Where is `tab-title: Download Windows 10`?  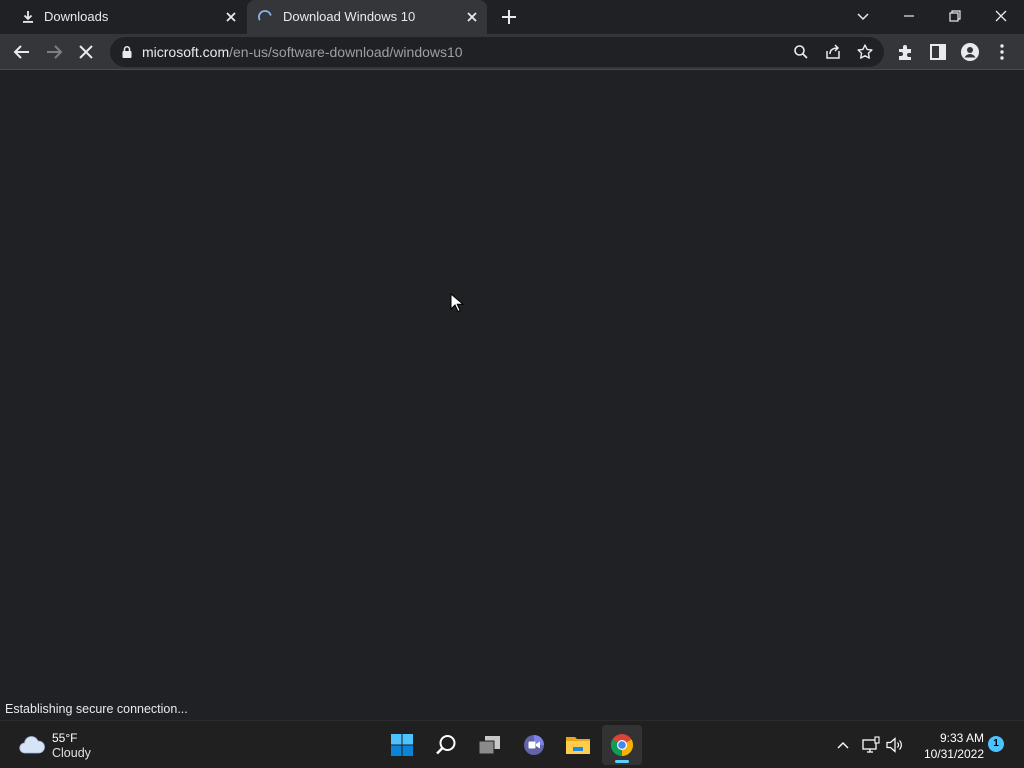
tab-title: Download Windows 10 is located at coordinates (349, 16).